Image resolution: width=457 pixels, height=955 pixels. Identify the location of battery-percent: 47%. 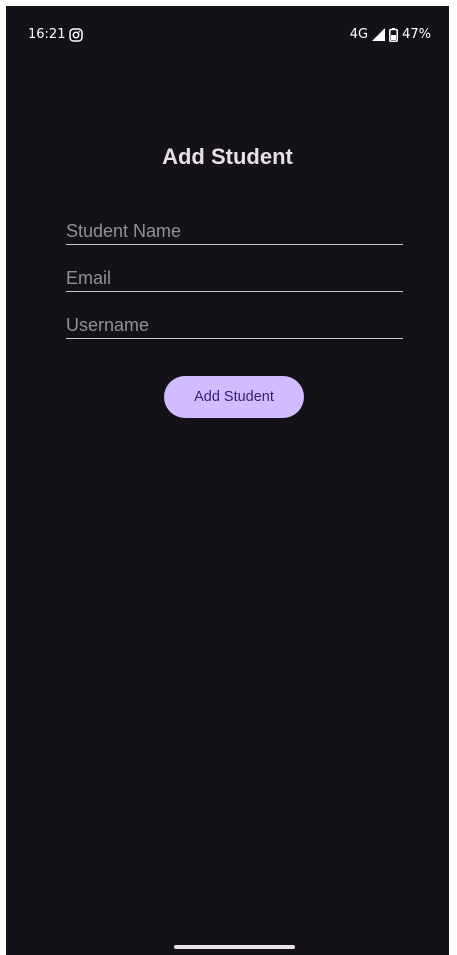
(416, 34).